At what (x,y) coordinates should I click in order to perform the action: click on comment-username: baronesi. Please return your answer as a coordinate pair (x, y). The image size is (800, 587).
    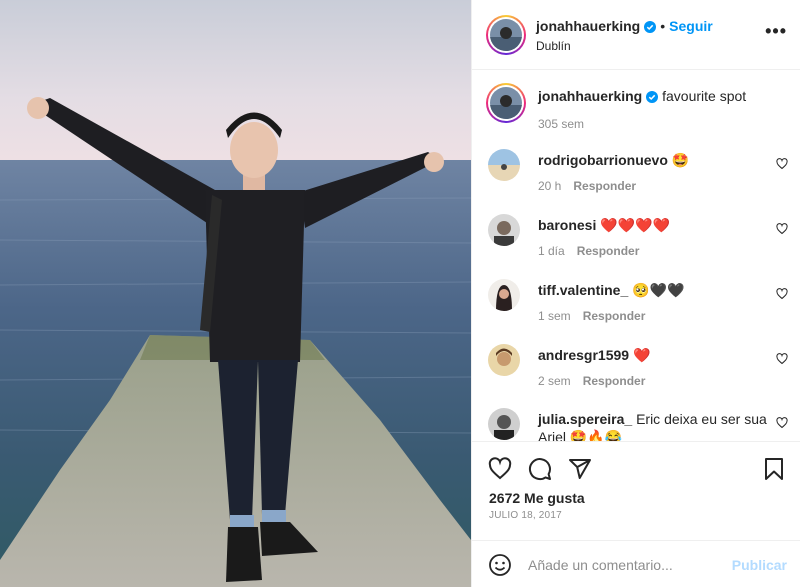
    Looking at the image, I should click on (567, 225).